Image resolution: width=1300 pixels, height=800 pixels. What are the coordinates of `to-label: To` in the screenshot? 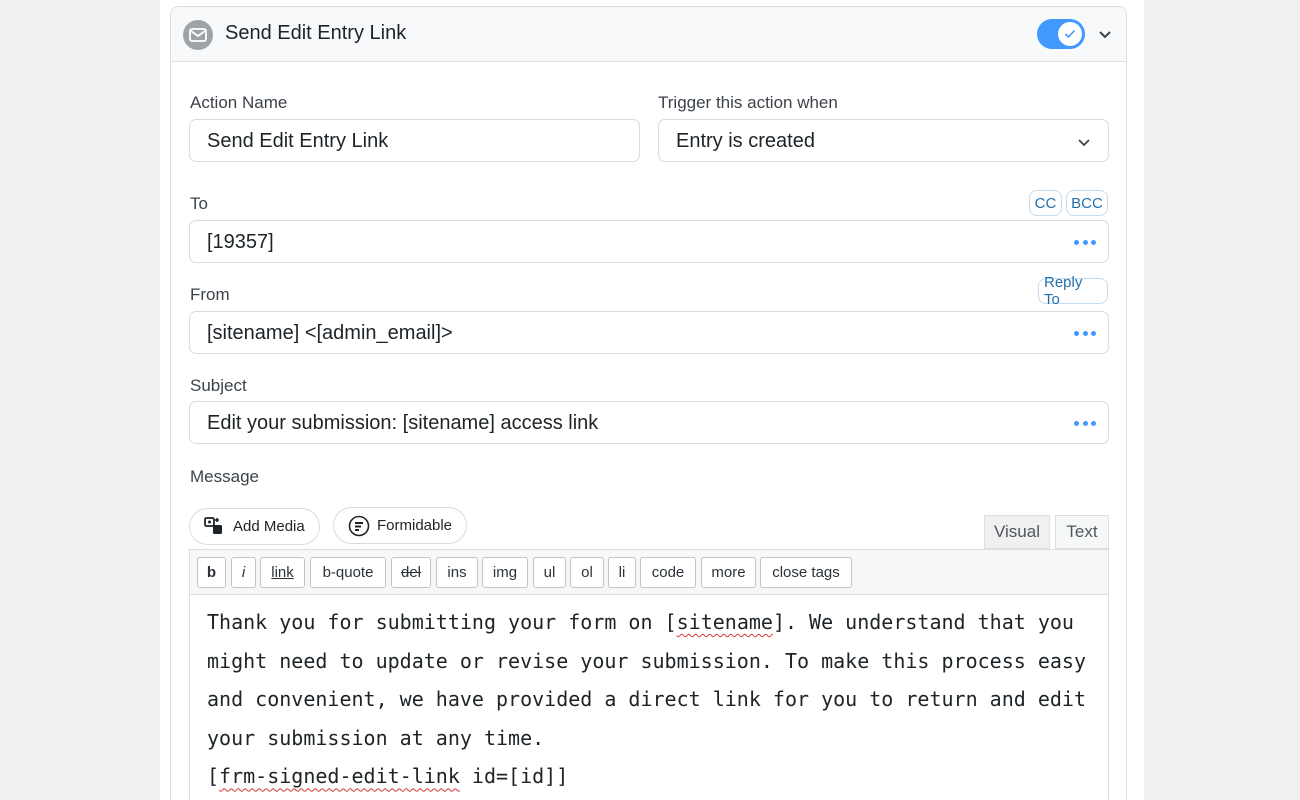 It's located at (199, 203).